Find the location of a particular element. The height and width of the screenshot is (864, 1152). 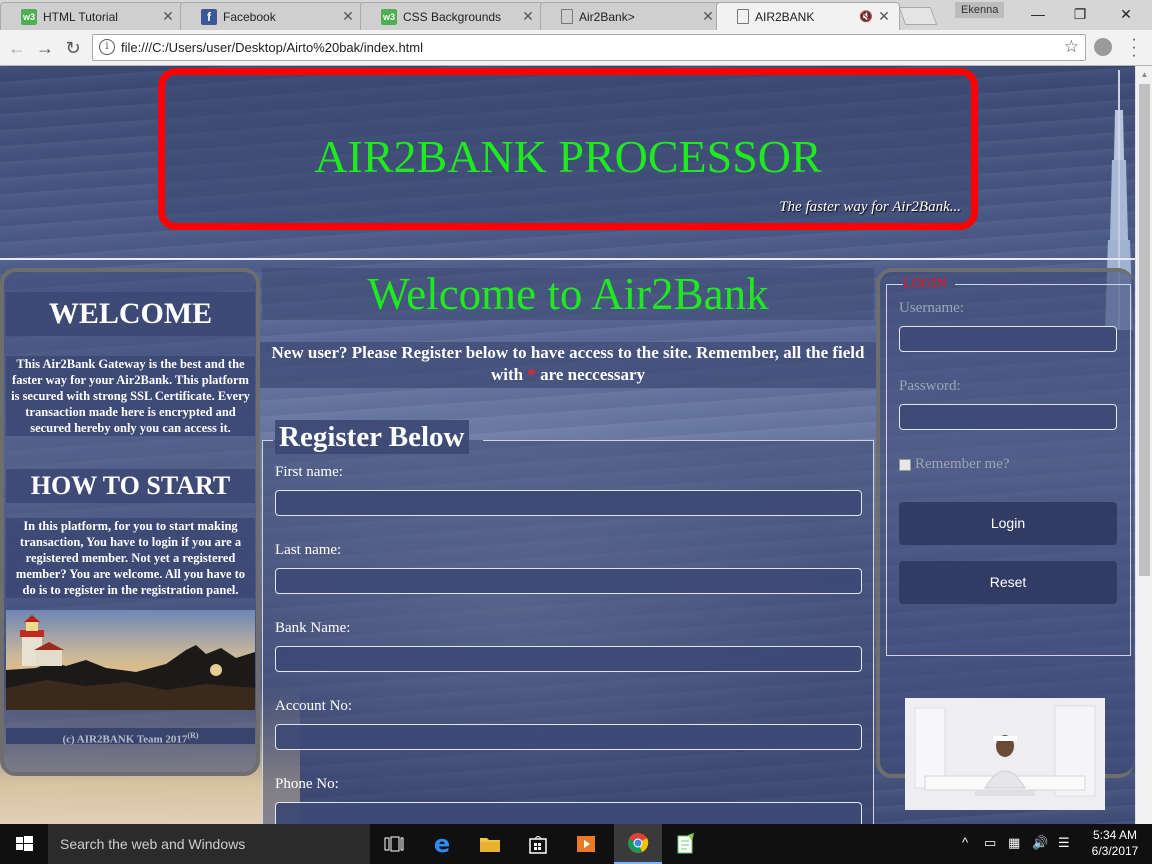

username-label: Username: is located at coordinates (931, 308).